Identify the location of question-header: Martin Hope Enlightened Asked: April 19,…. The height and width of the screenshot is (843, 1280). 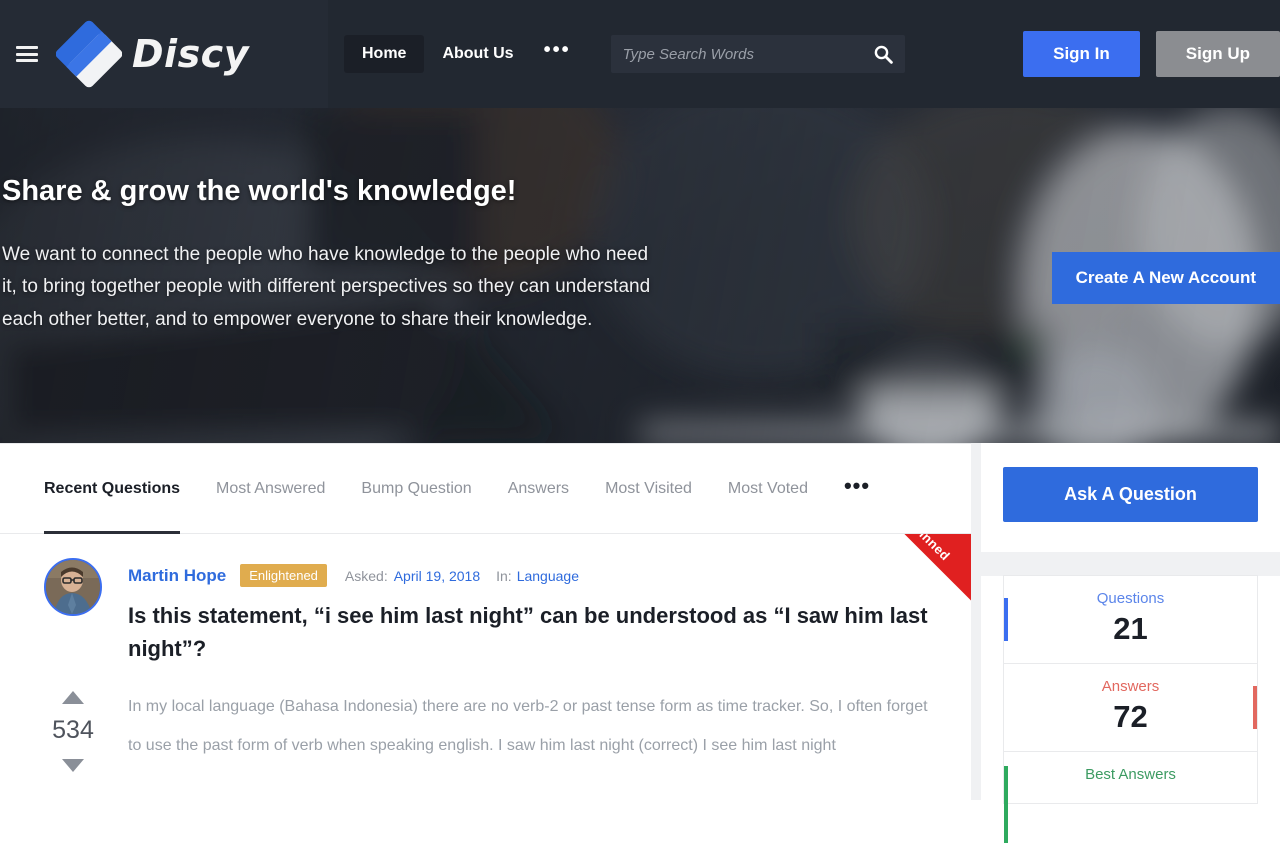
(485, 611).